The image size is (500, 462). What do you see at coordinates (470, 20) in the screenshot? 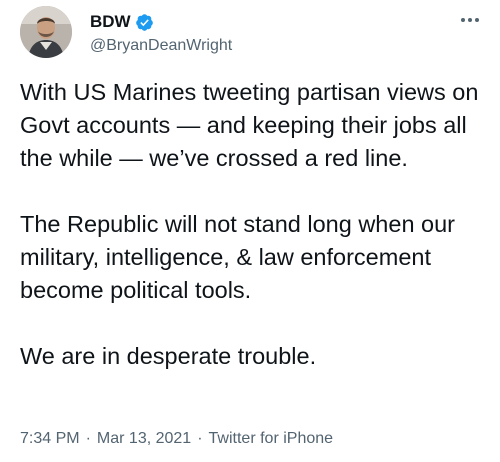
I see `more-options-icon` at bounding box center [470, 20].